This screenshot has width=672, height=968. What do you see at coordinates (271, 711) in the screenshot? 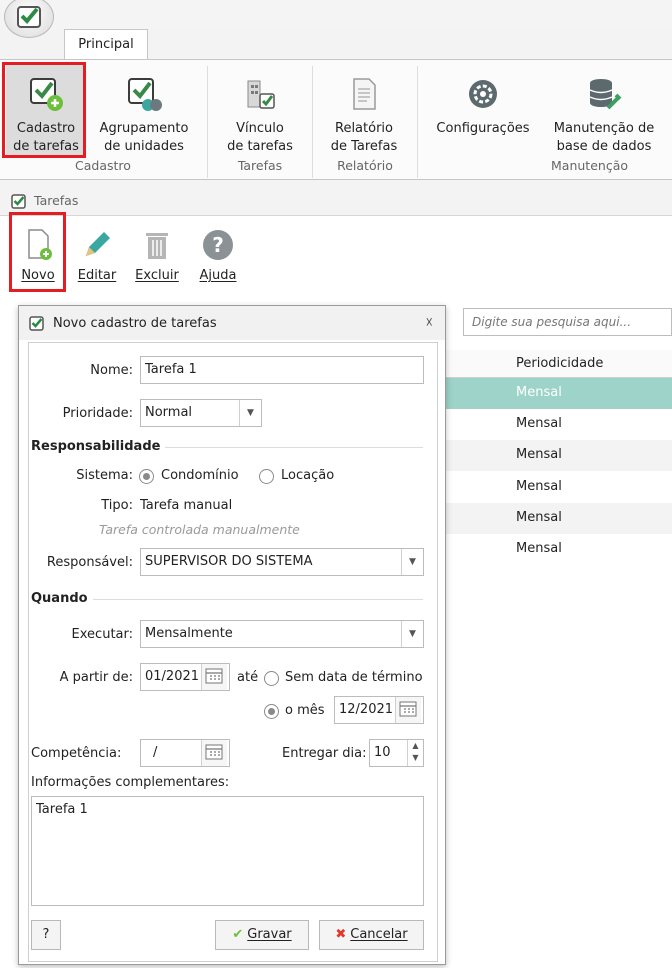
I see `radio-o-mes` at bounding box center [271, 711].